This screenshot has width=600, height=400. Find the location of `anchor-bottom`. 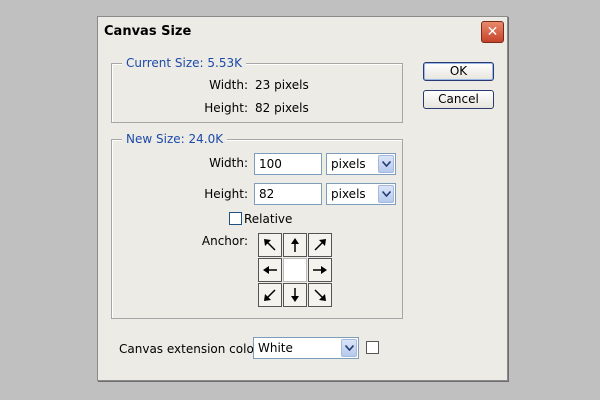

anchor-bottom is located at coordinates (295, 295).